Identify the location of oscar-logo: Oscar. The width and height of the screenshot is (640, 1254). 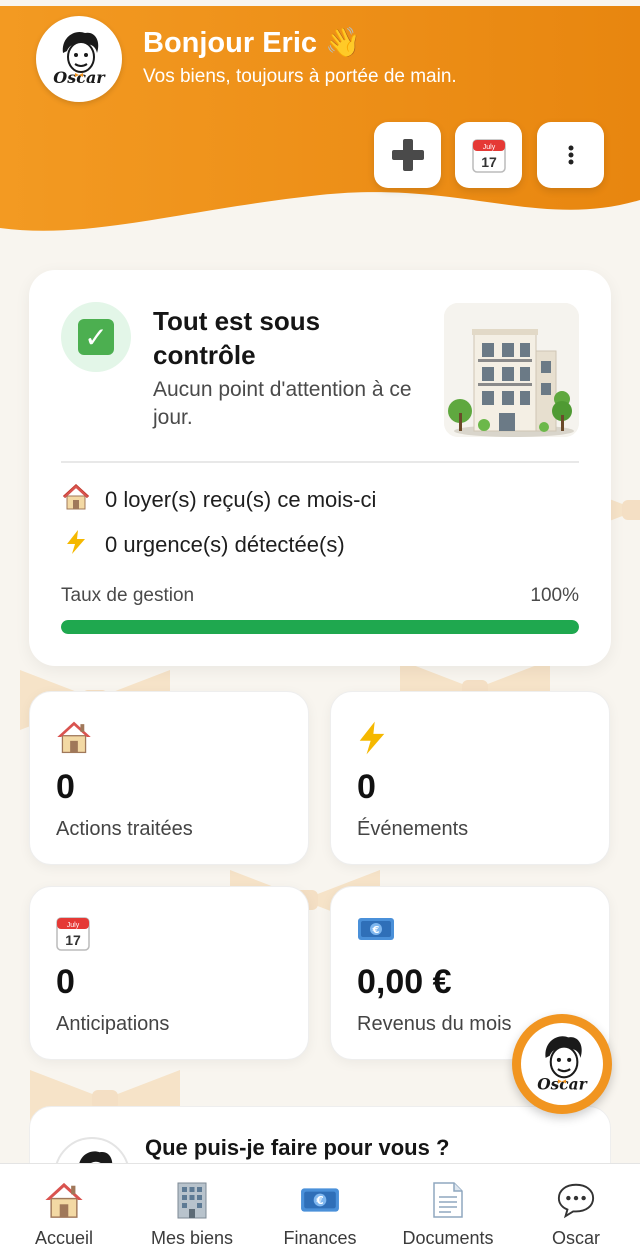
(79, 59).